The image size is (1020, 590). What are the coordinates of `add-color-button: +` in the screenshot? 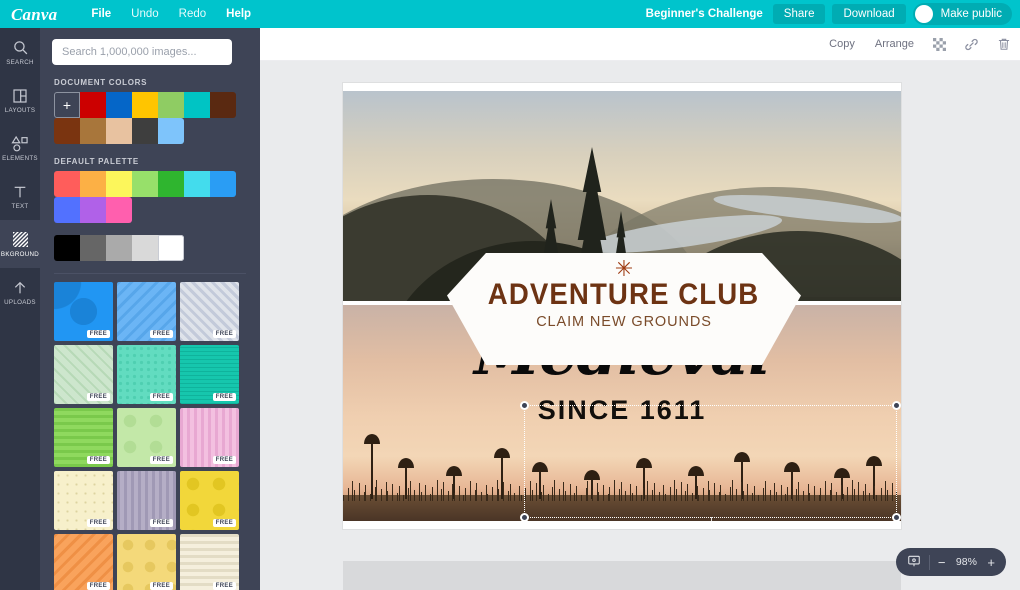 It's located at (67, 105).